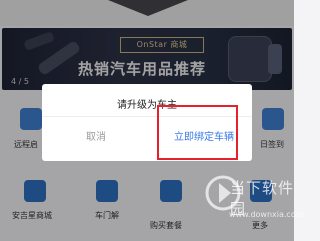 The height and width of the screenshot is (241, 320). What do you see at coordinates (197, 132) in the screenshot?
I see `highlight-box` at bounding box center [197, 132].